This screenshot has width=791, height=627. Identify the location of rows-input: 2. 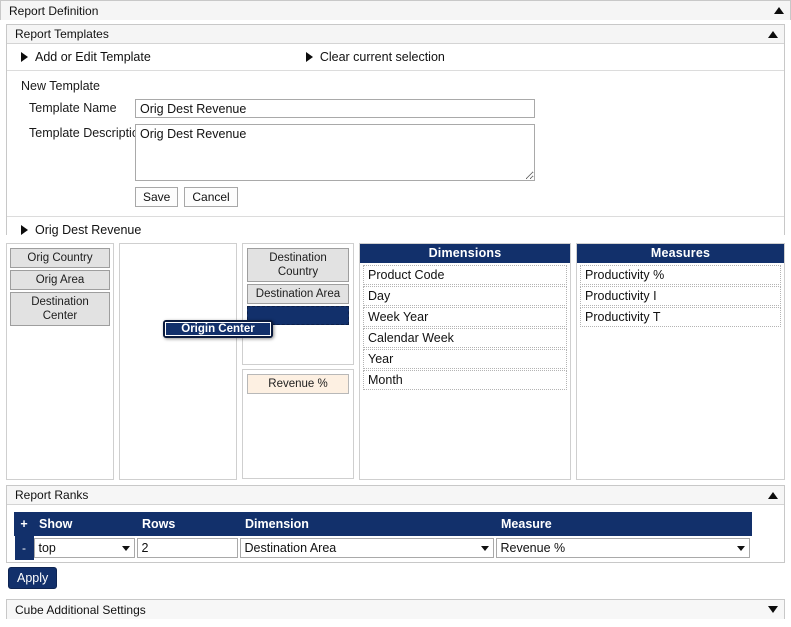
(187, 548).